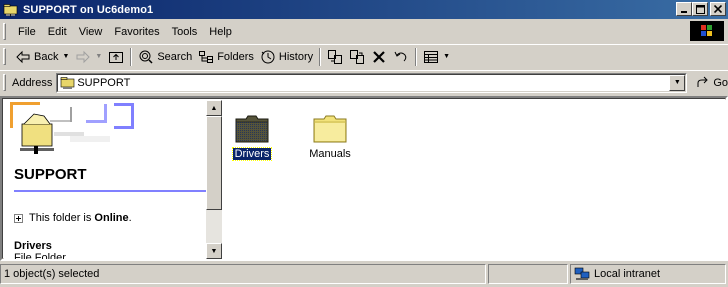 The width and height of the screenshot is (728, 287). Describe the element at coordinates (83, 57) in the screenshot. I see `forward-arrow-icon` at that location.